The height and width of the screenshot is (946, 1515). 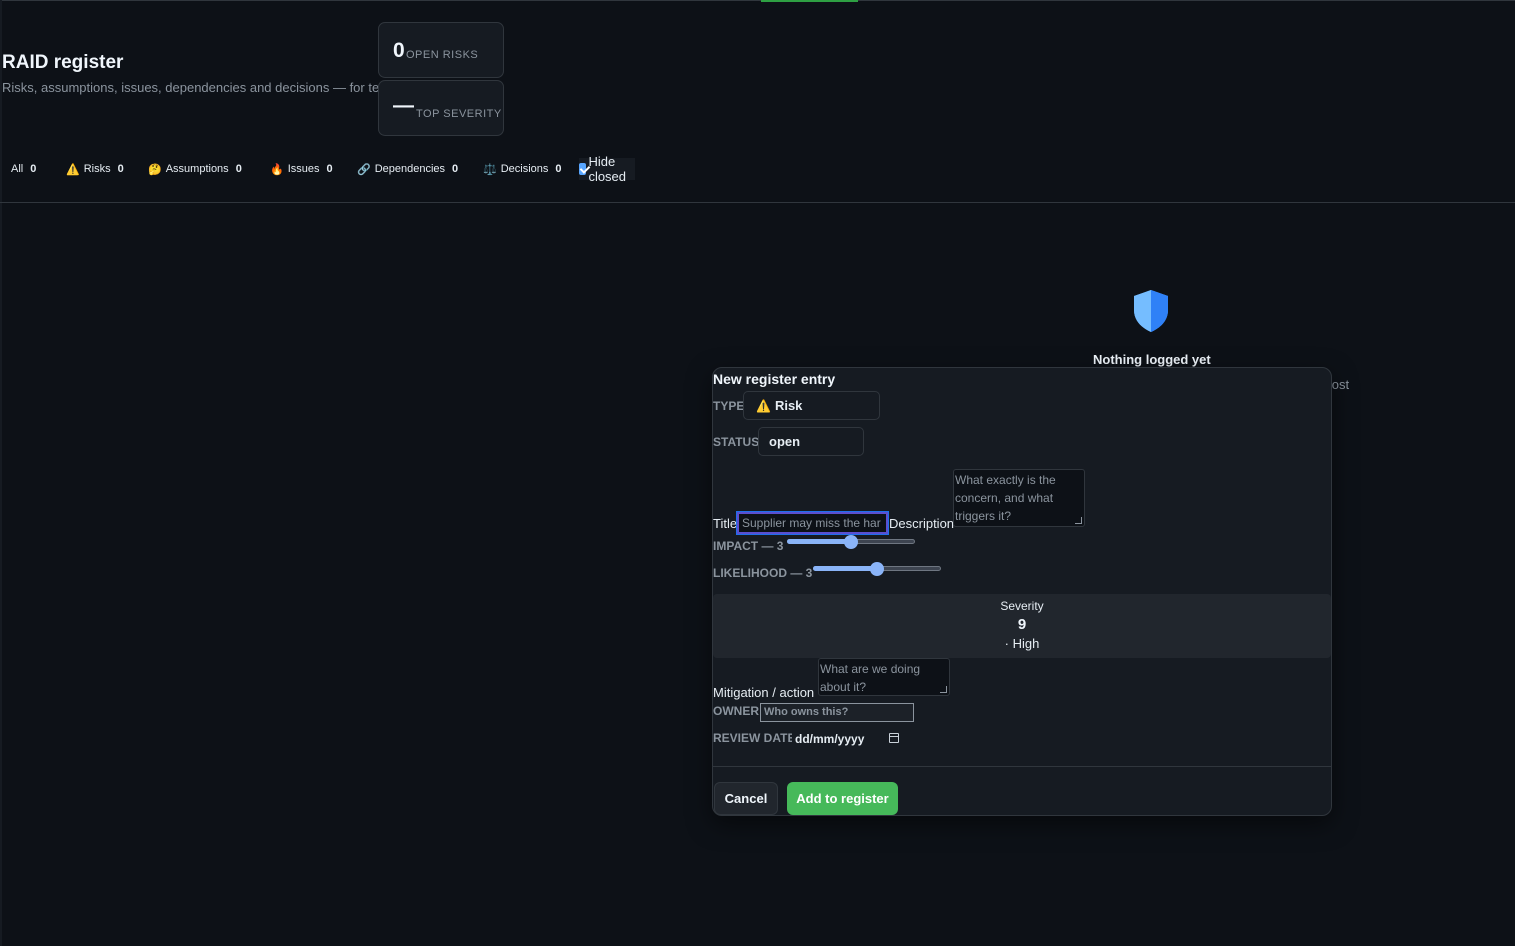 I want to click on top-severity-card: — TOP SEVERITY, so click(x=441, y=108).